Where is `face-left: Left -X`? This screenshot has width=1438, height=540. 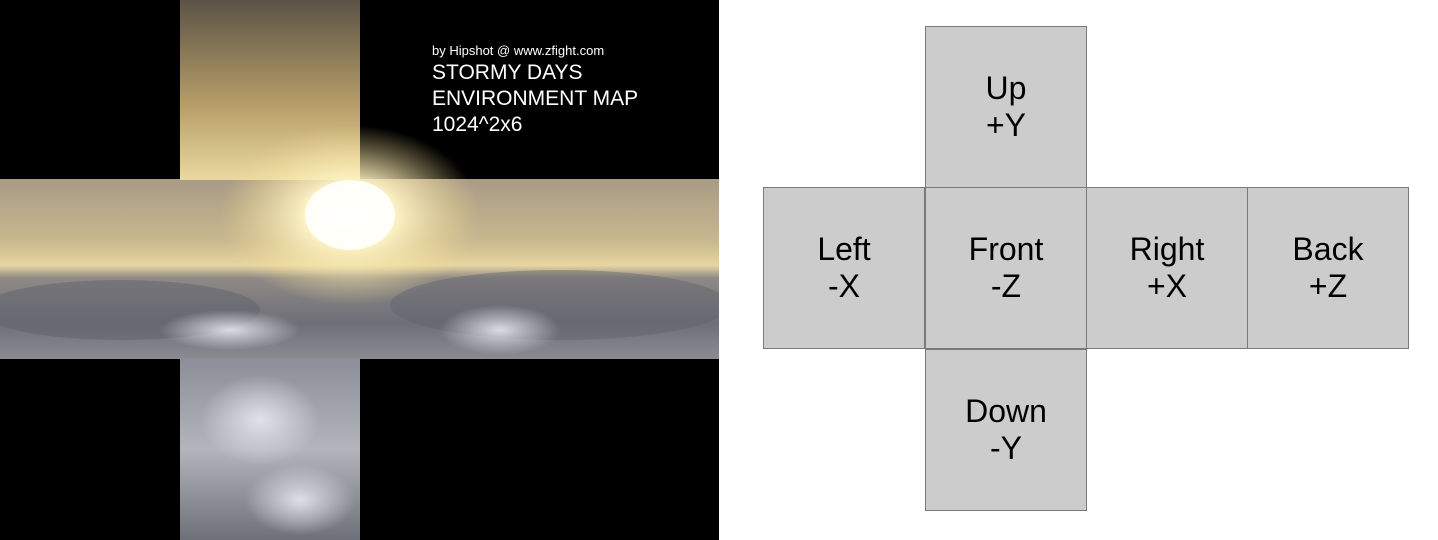
face-left: Left -X is located at coordinates (844, 268).